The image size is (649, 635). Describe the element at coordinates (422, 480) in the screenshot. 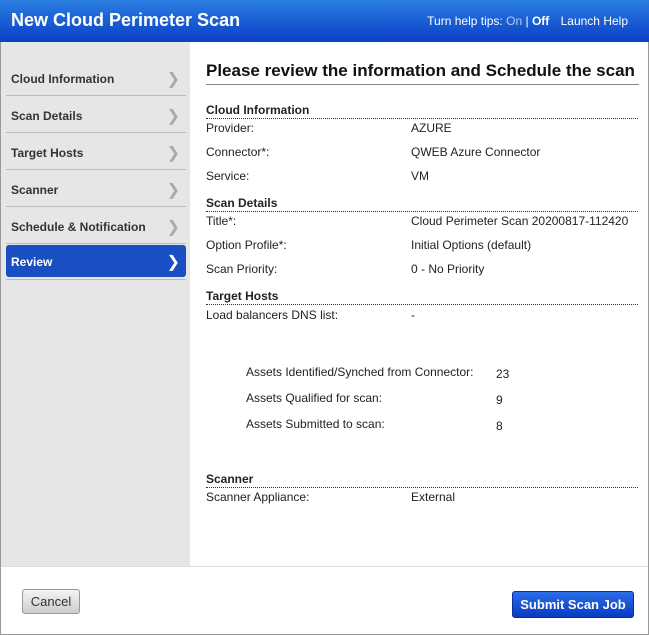

I see `section-scanner: Scanner` at that location.